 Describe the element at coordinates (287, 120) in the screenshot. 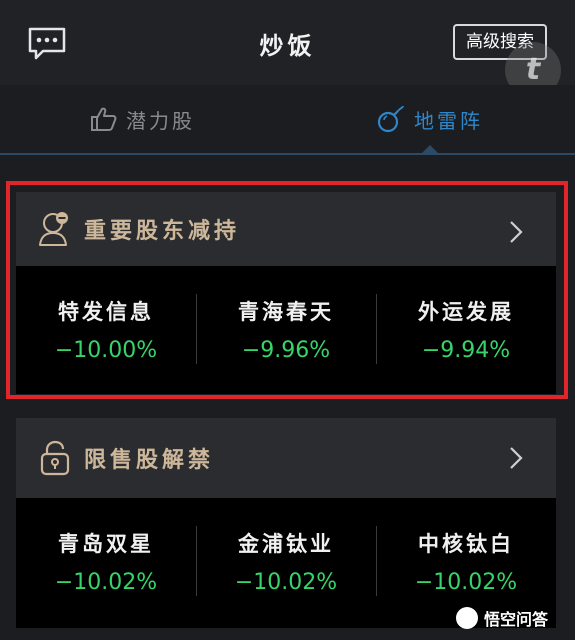

I see `tab-bar: 潜力股 地雷阵` at that location.